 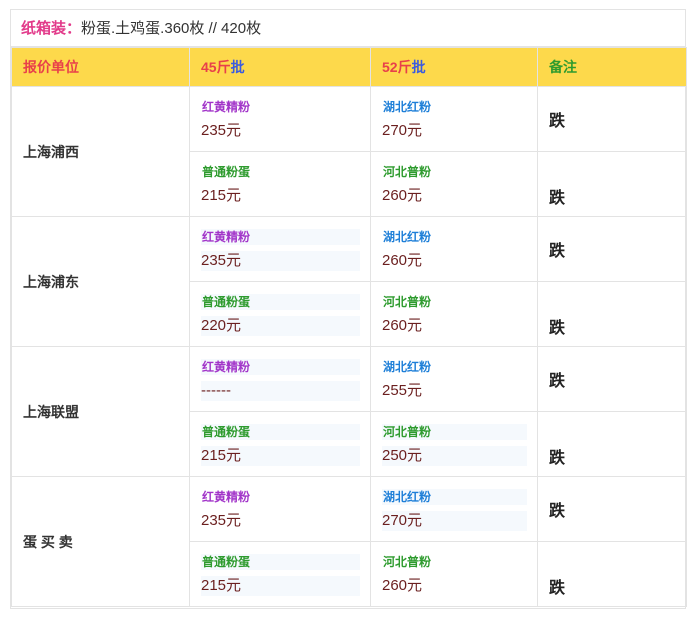 I want to click on title-text: 粉蛋.土鸡蛋.360枚 // 420枚, so click(x=171, y=28).